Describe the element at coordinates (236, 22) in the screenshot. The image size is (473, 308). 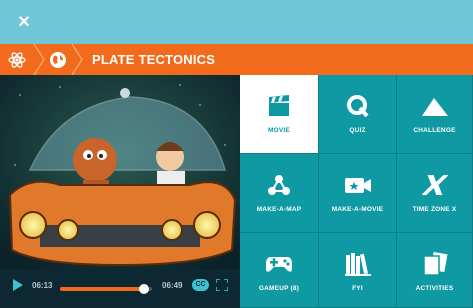
I see `top-bar: ×` at that location.